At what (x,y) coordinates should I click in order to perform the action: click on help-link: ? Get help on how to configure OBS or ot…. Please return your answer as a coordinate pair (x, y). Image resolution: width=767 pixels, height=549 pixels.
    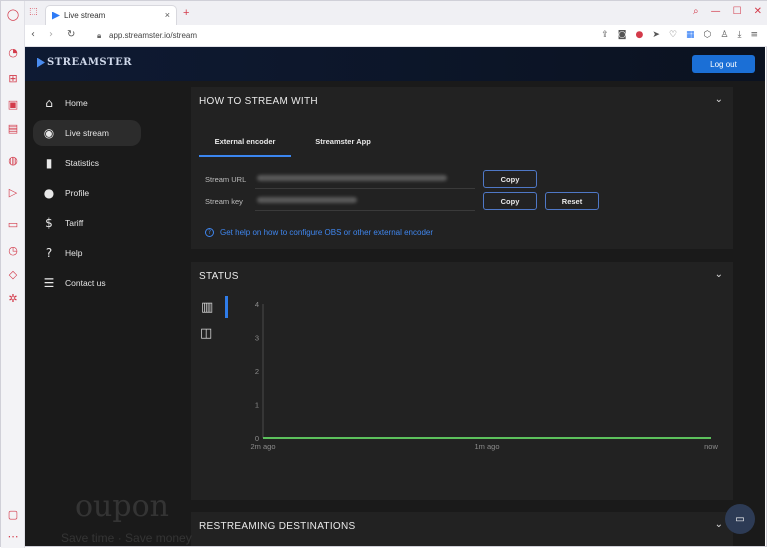
    Looking at the image, I should click on (319, 232).